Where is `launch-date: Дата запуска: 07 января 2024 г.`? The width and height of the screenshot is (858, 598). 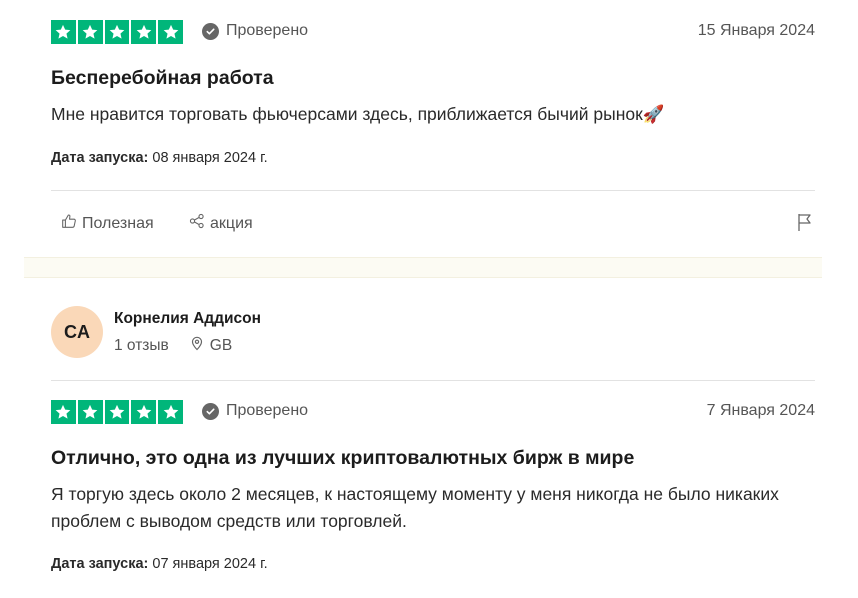
launch-date: Дата запуска: 07 января 2024 г. is located at coordinates (159, 564).